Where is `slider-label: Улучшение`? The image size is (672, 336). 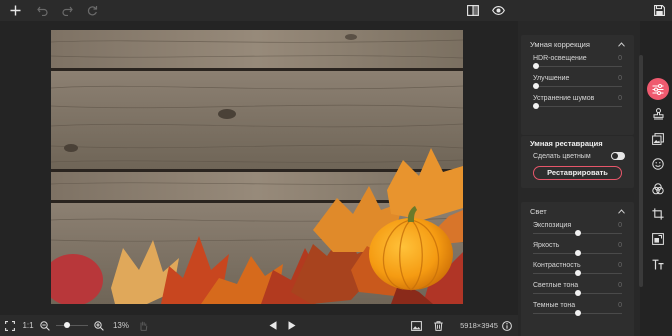 slider-label: Улучшение is located at coordinates (551, 78).